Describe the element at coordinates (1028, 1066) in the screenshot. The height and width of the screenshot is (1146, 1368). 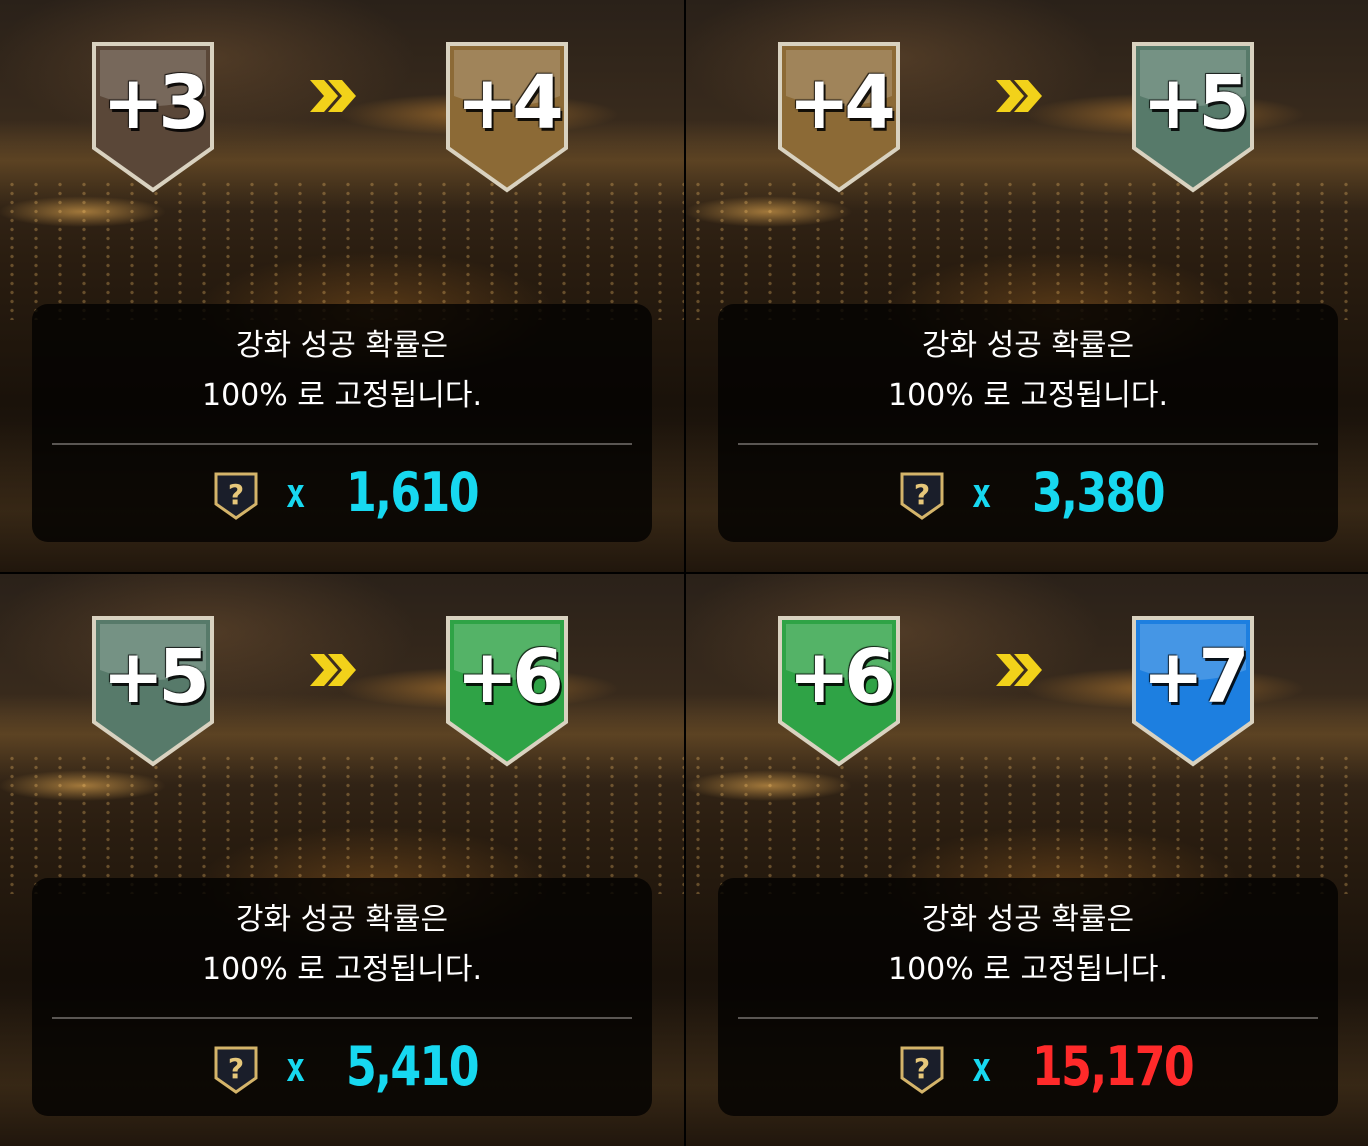
I see `cost-row: ? x 15,170` at that location.